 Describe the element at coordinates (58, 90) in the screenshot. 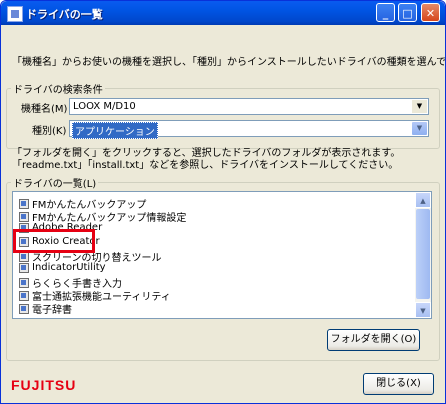

I see `search-conditions-legend: ドライバの検索条件` at that location.